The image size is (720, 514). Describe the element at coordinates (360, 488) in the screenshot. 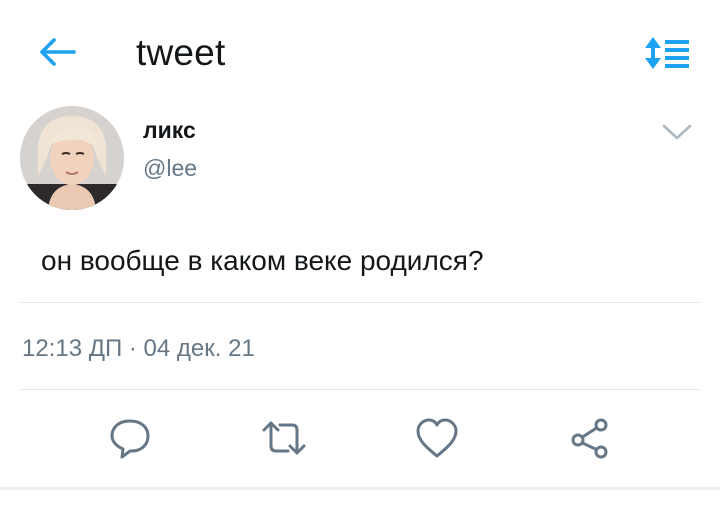

I see `bottom-divider` at that location.